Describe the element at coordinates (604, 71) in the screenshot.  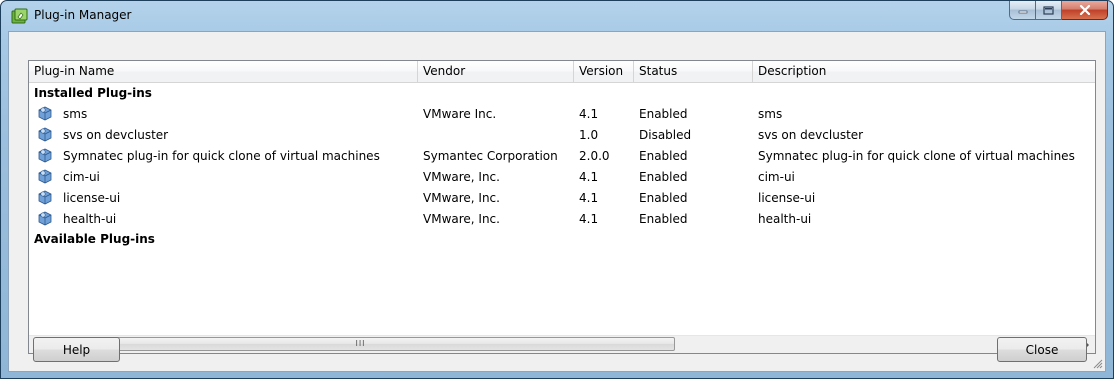
I see `column-header-version: Version` at that location.